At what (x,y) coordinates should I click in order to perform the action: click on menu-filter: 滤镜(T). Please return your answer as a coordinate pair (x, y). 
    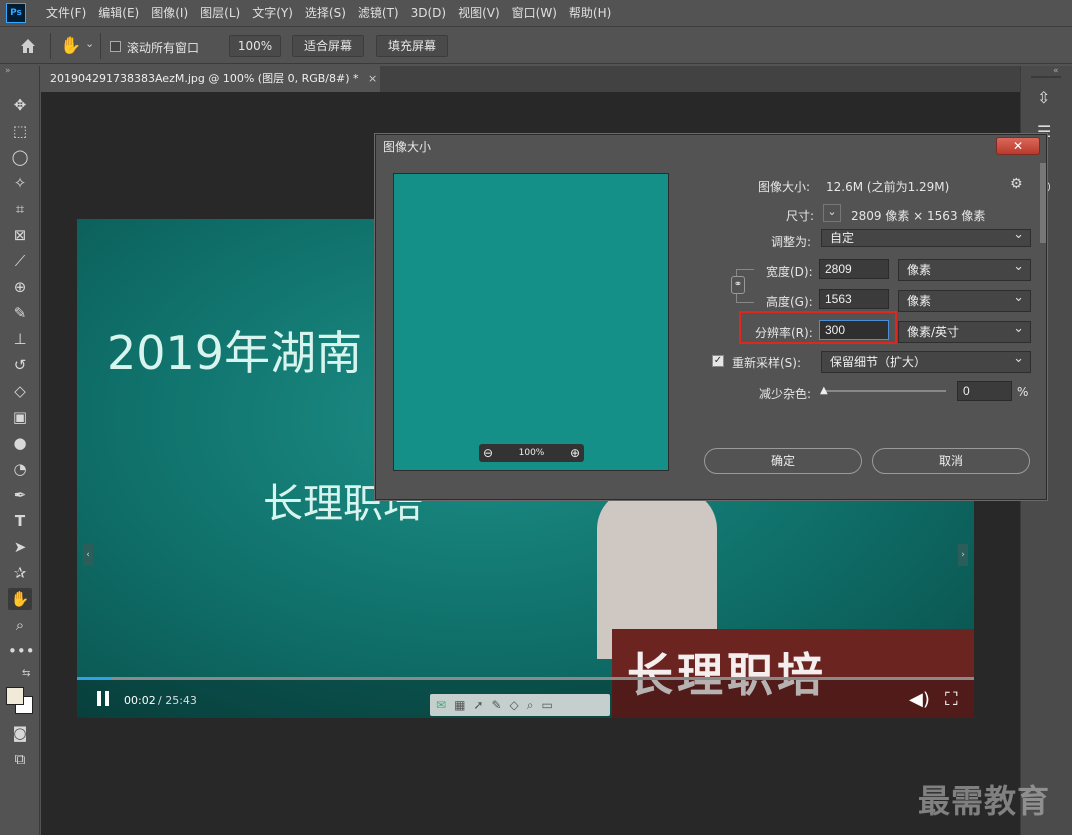
    Looking at the image, I should click on (378, 13).